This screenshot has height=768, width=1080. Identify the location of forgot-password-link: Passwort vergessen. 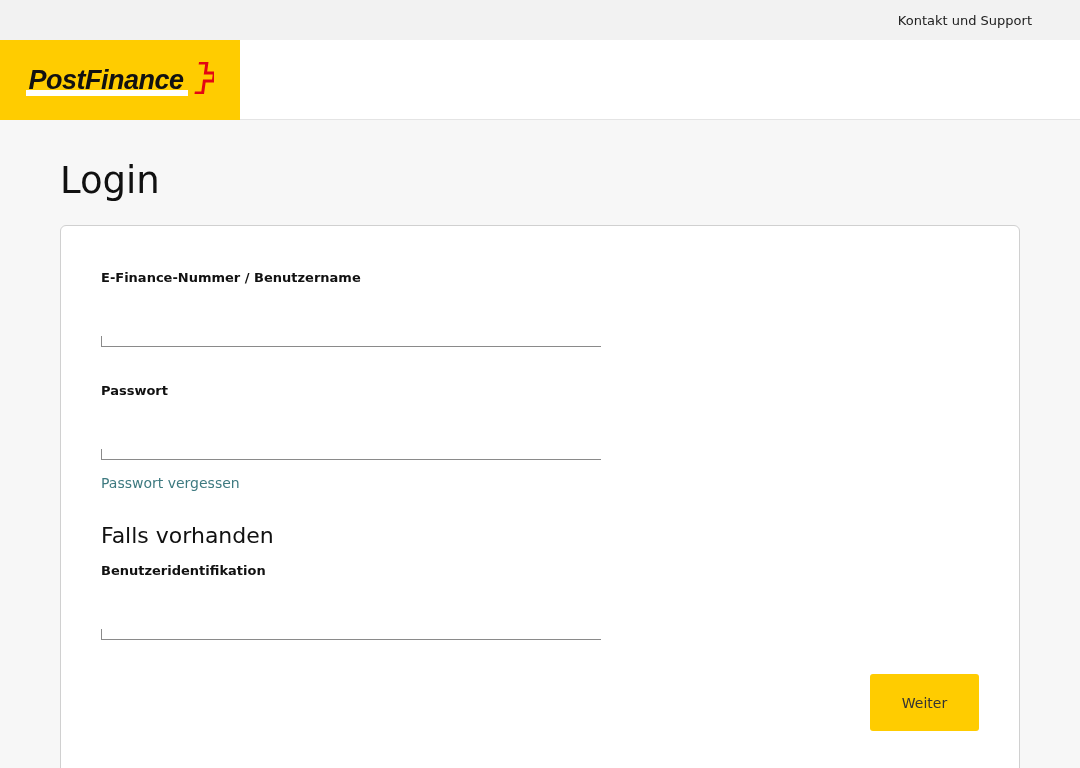
(170, 483).